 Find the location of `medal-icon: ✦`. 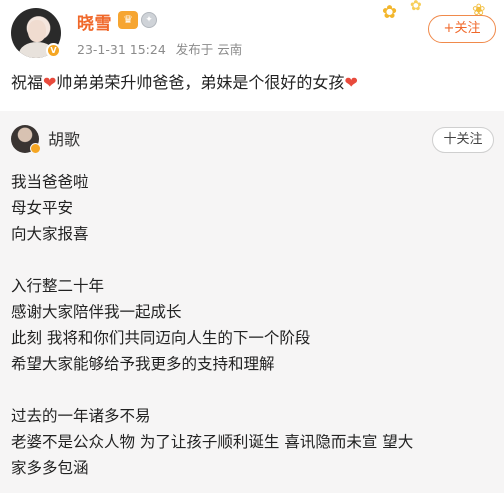

medal-icon: ✦ is located at coordinates (149, 20).